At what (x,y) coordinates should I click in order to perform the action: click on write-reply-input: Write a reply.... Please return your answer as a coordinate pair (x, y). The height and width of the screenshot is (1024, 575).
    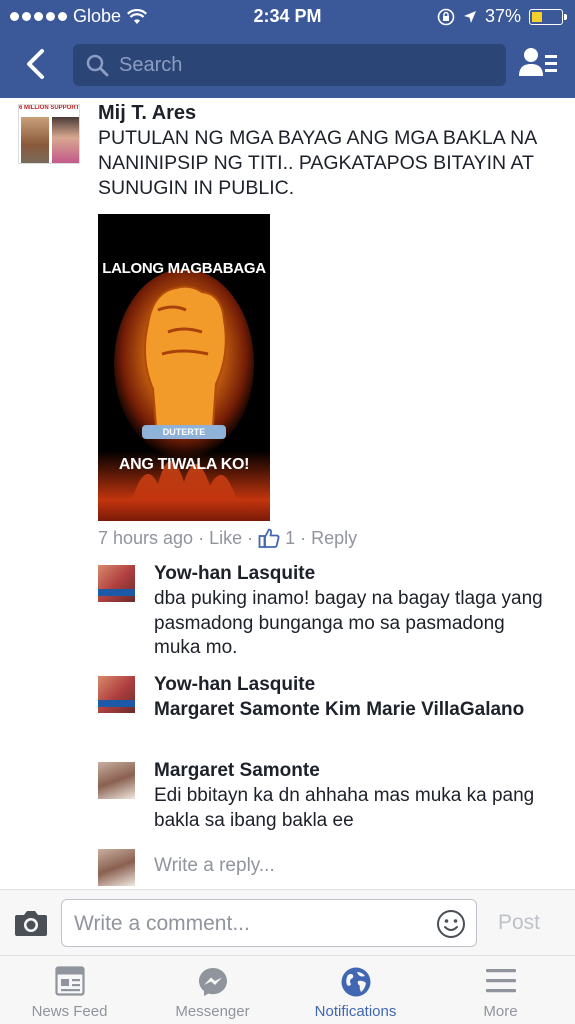
    Looking at the image, I should click on (214, 866).